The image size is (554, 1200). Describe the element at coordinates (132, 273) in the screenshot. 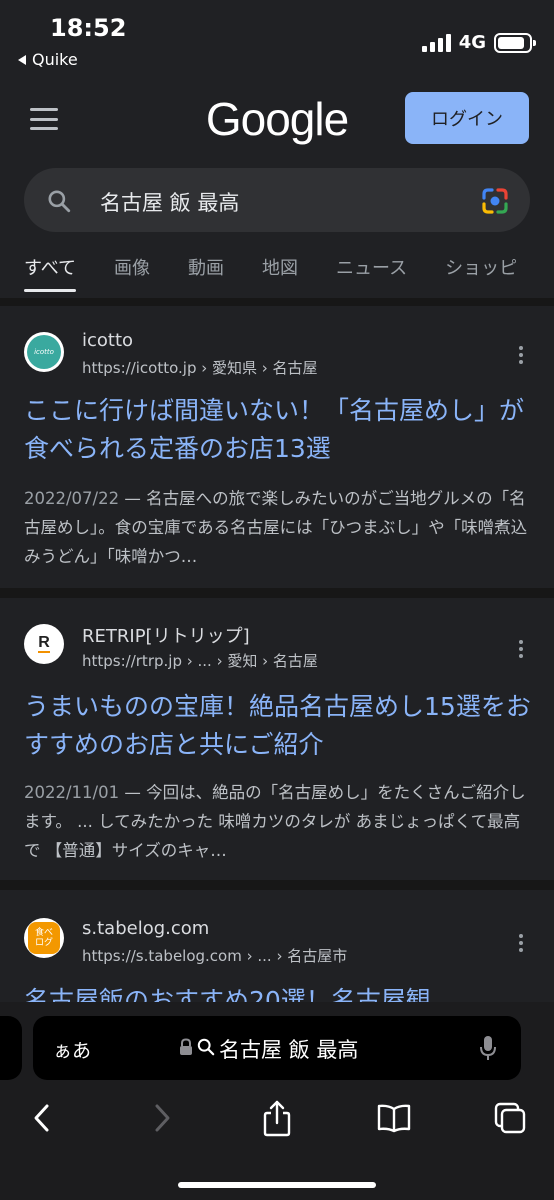

I see `tab-images: 画像` at that location.